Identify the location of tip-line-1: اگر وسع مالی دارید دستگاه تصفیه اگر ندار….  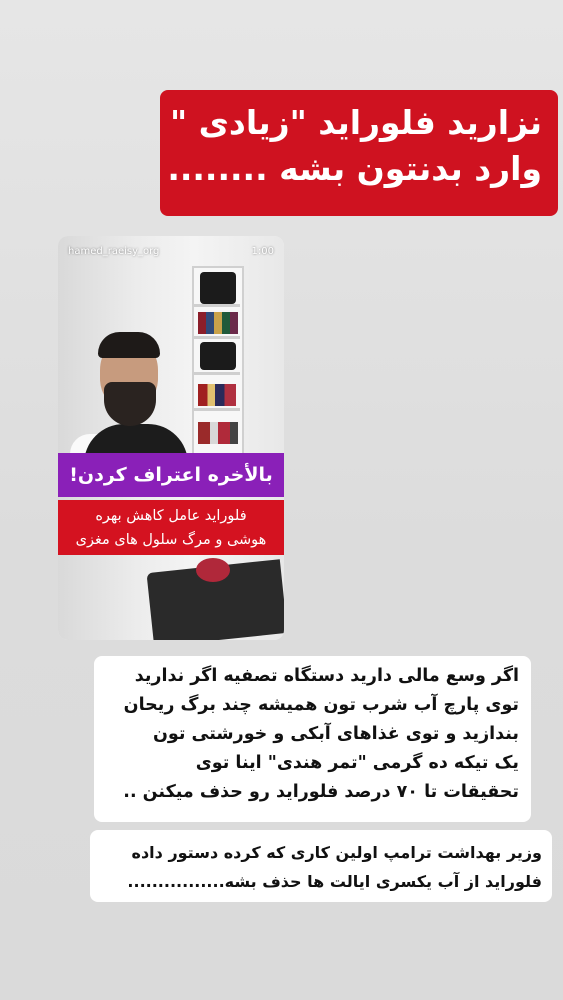
(326, 676).